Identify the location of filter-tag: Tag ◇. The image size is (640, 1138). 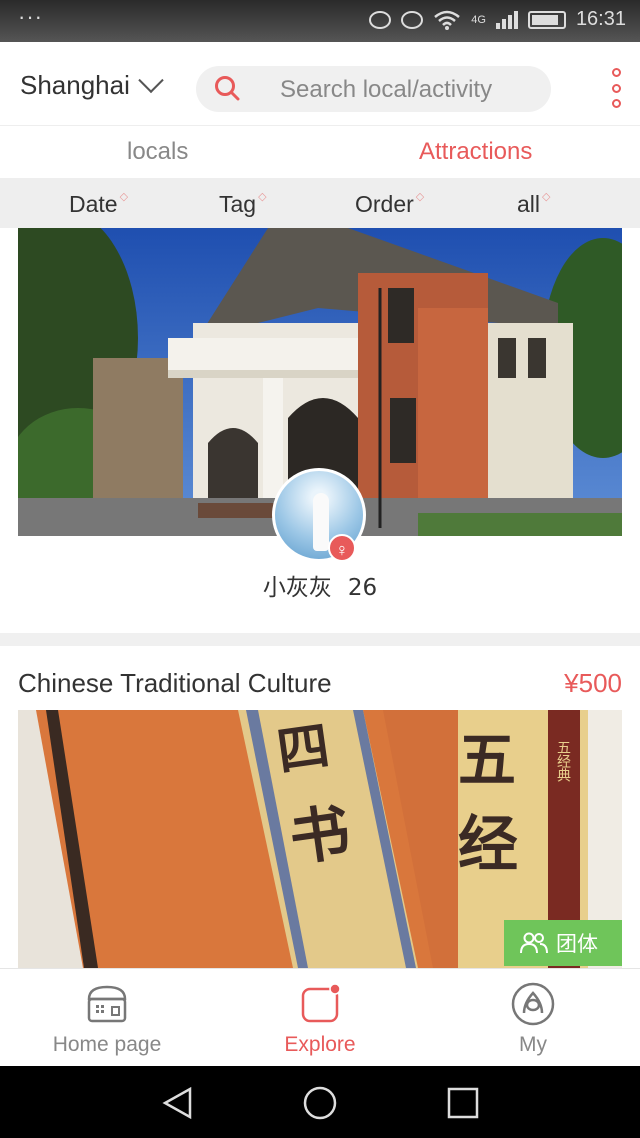
(243, 204).